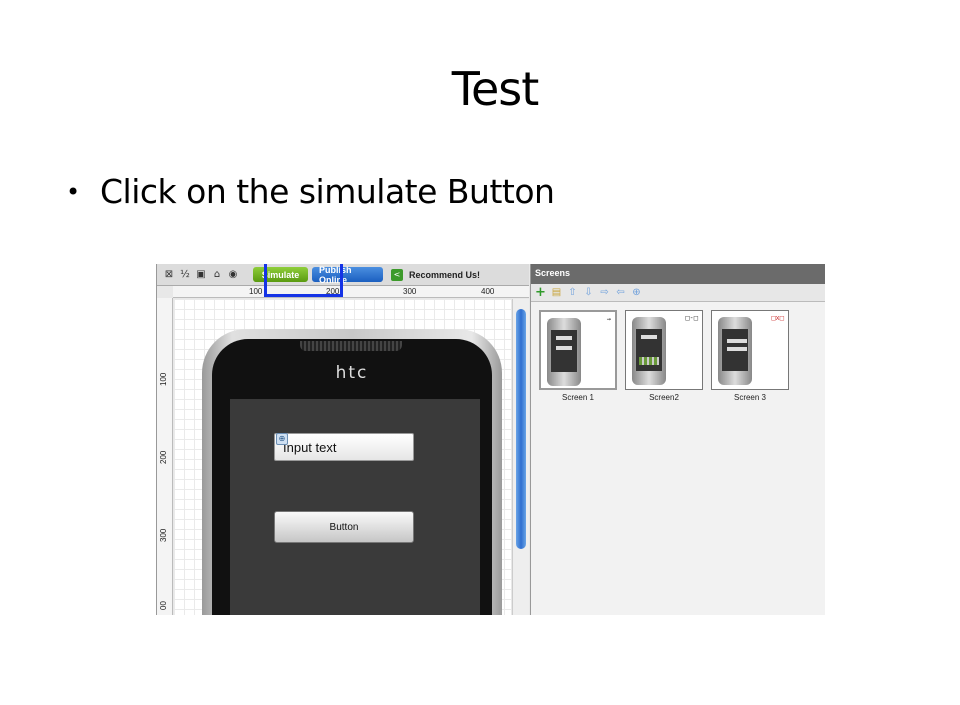 The image size is (960, 705). I want to click on window-icon: ▣, so click(201, 275).